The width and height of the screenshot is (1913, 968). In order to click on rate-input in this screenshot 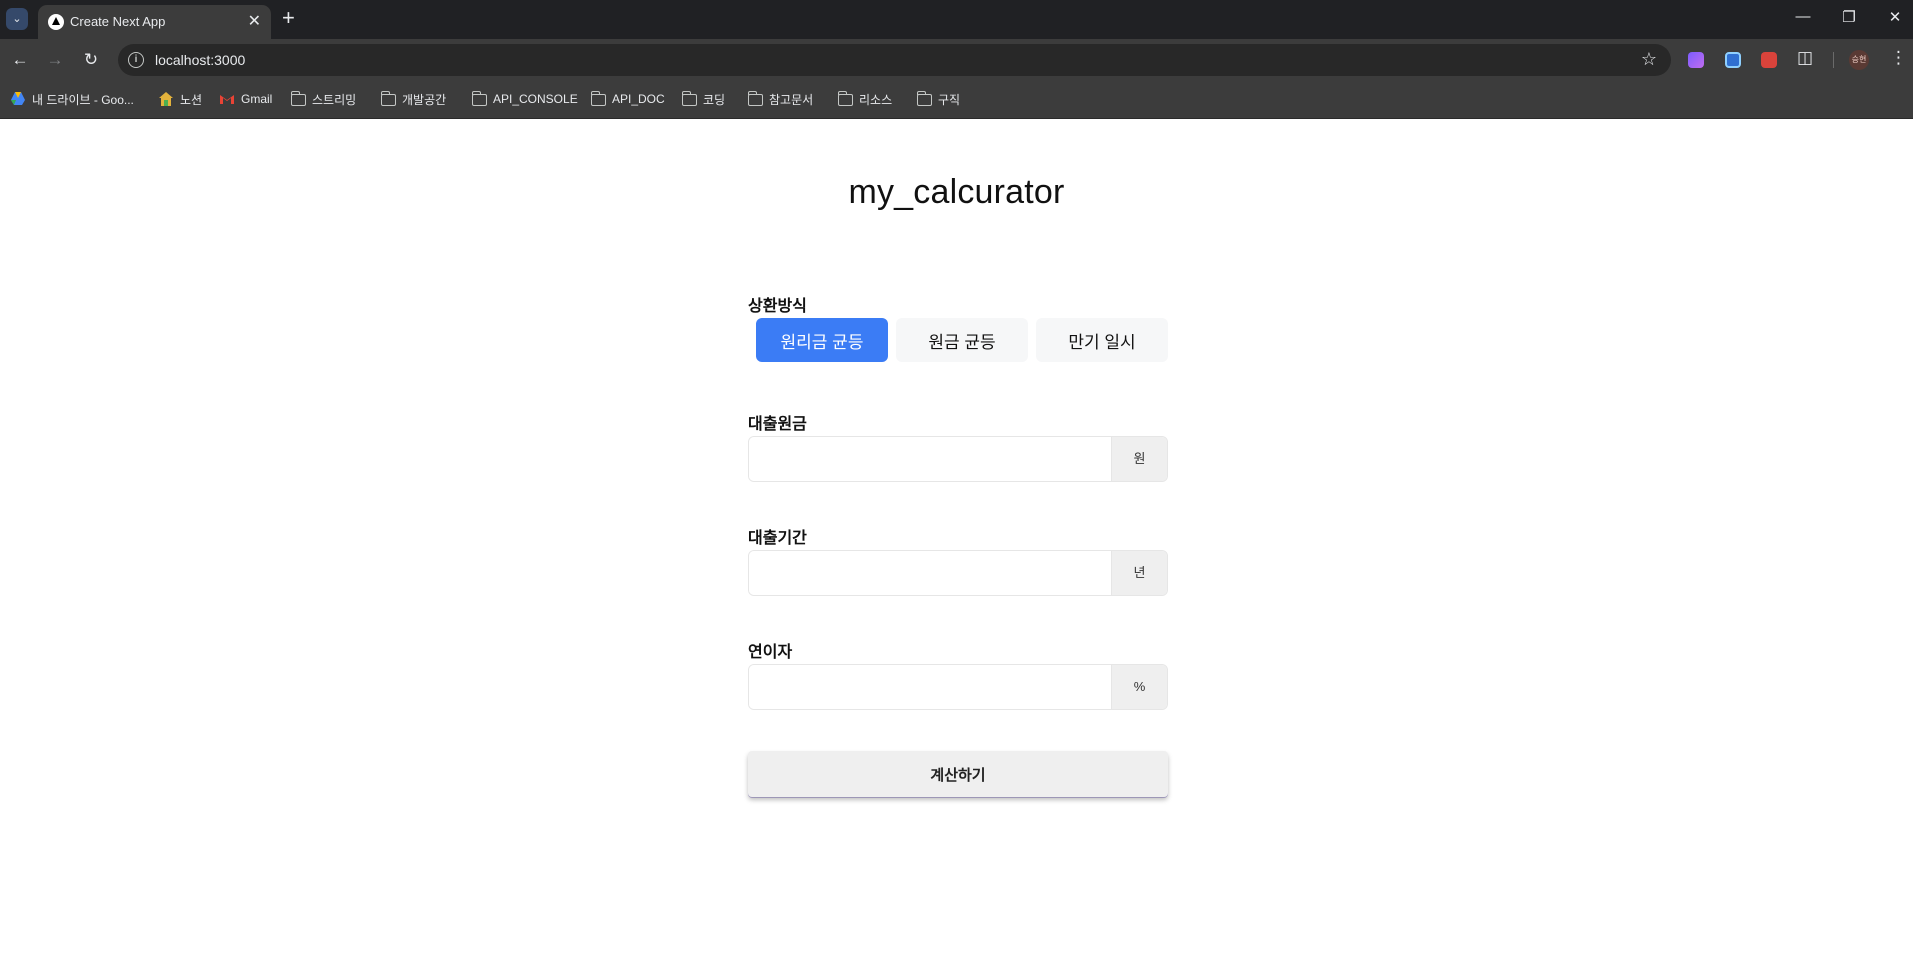, I will do `click(930, 687)`.